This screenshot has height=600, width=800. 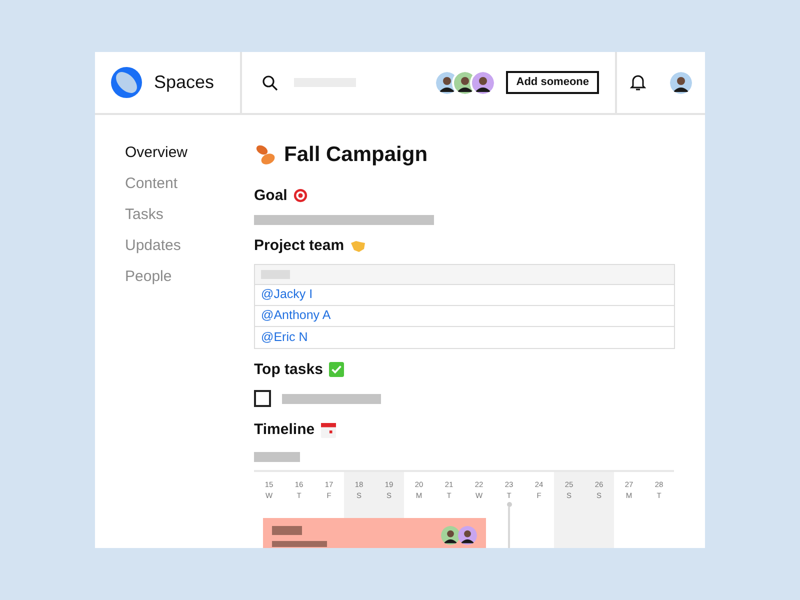 What do you see at coordinates (189, 215) in the screenshot?
I see `nav-item: Tasks` at bounding box center [189, 215].